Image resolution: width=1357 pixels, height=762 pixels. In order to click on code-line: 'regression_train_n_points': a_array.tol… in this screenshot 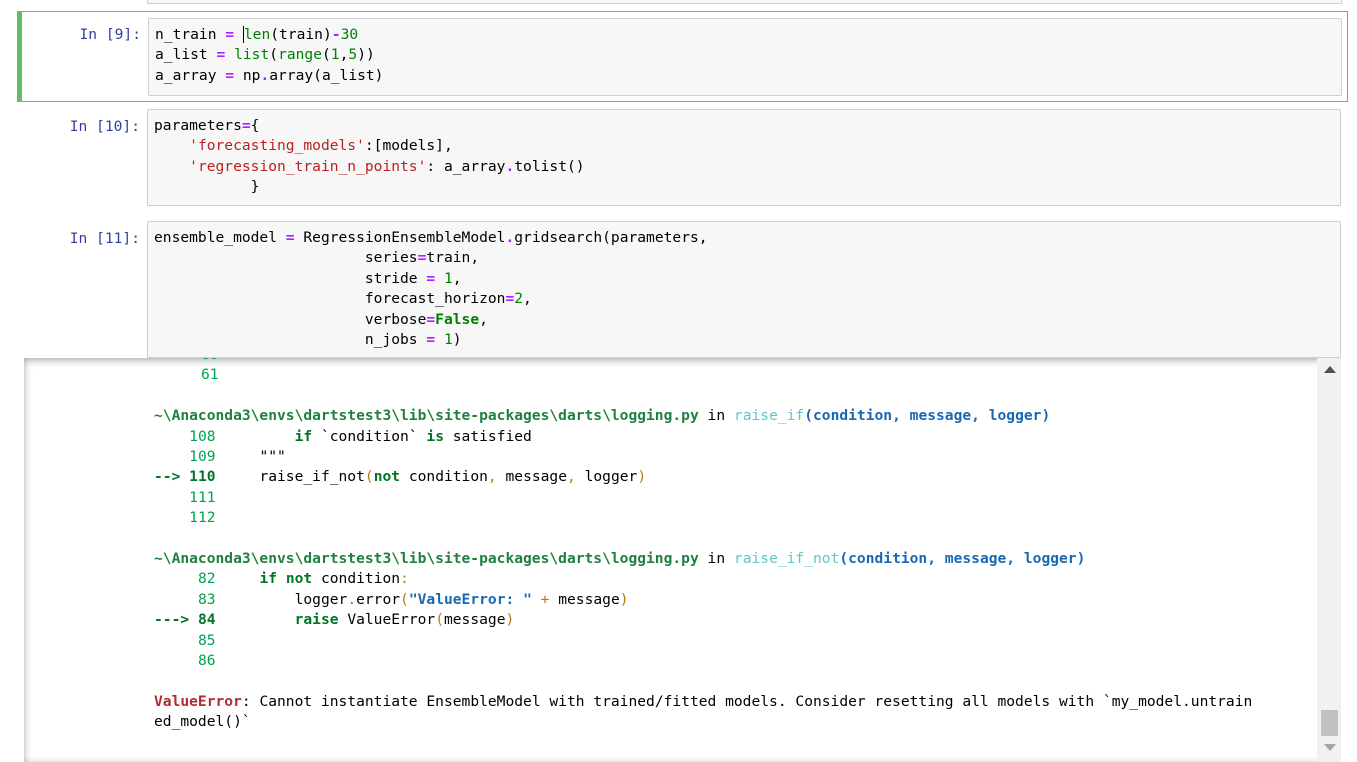, I will do `click(387, 166)`.